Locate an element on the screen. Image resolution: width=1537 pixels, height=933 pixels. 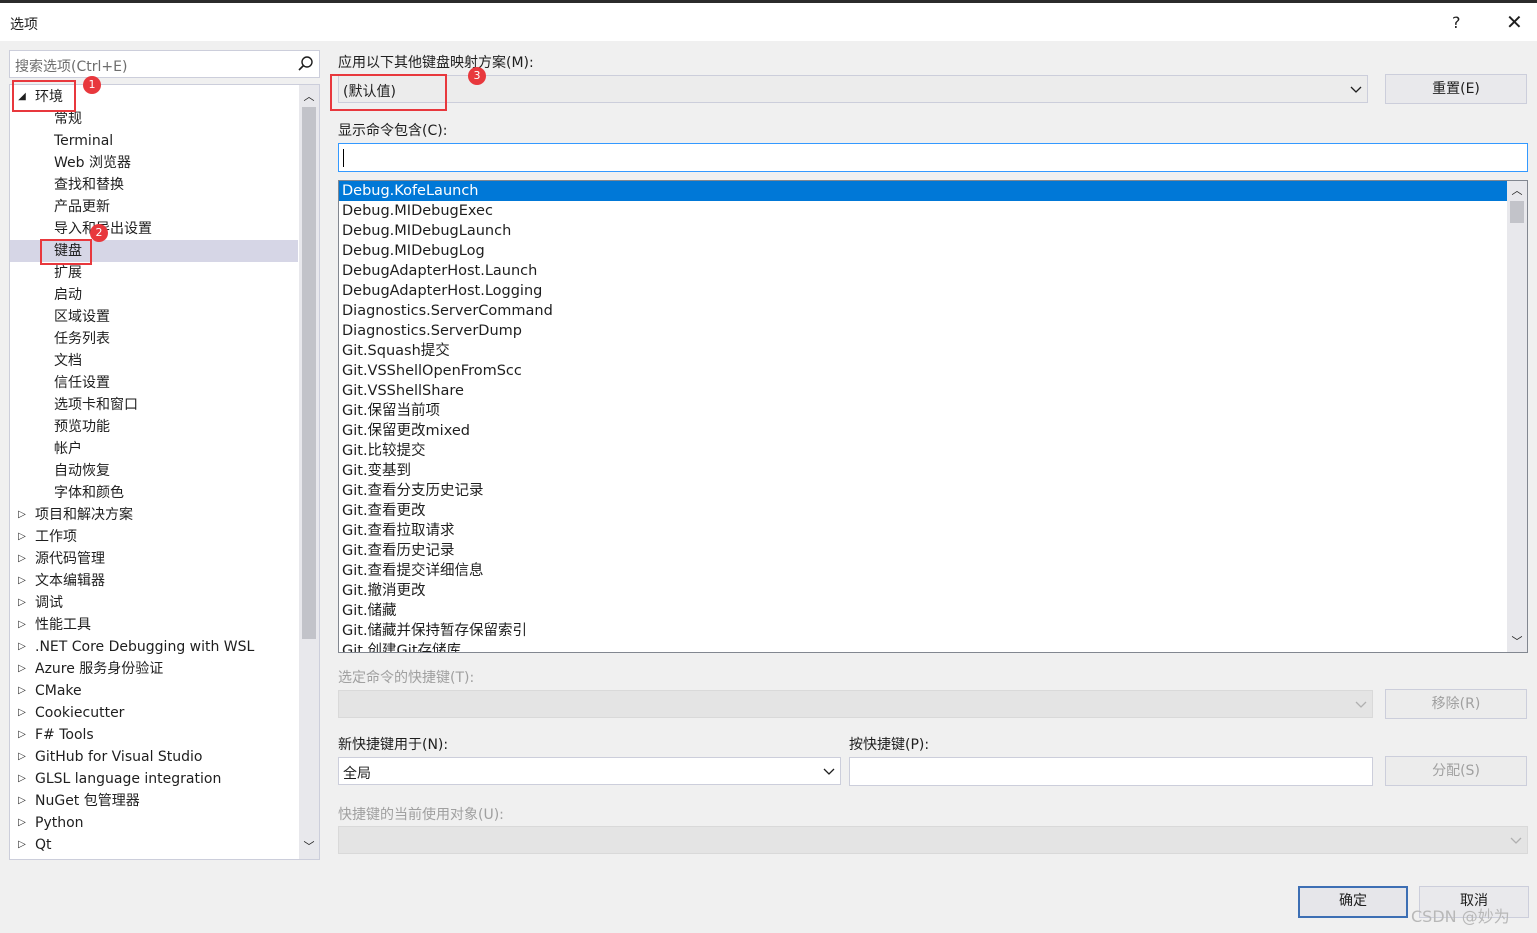
command-list-item: Debug.MIDebugLog is located at coordinates (923, 251).